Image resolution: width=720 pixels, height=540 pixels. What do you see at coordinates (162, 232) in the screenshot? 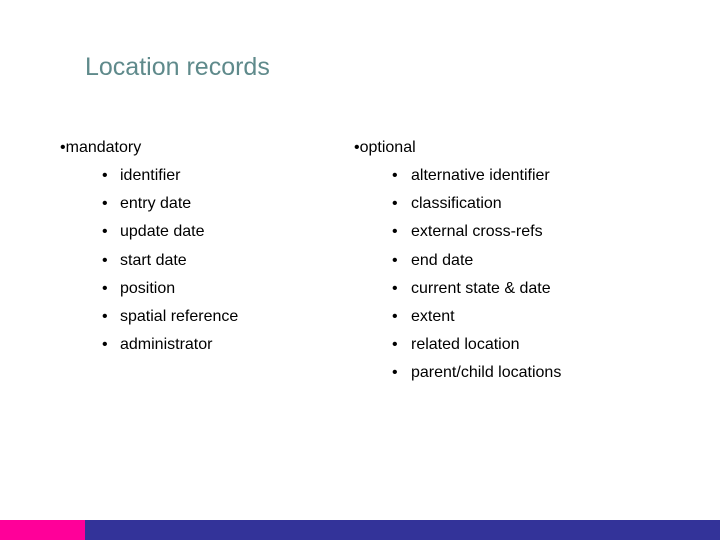
I see `list-item-label: update date` at bounding box center [162, 232].